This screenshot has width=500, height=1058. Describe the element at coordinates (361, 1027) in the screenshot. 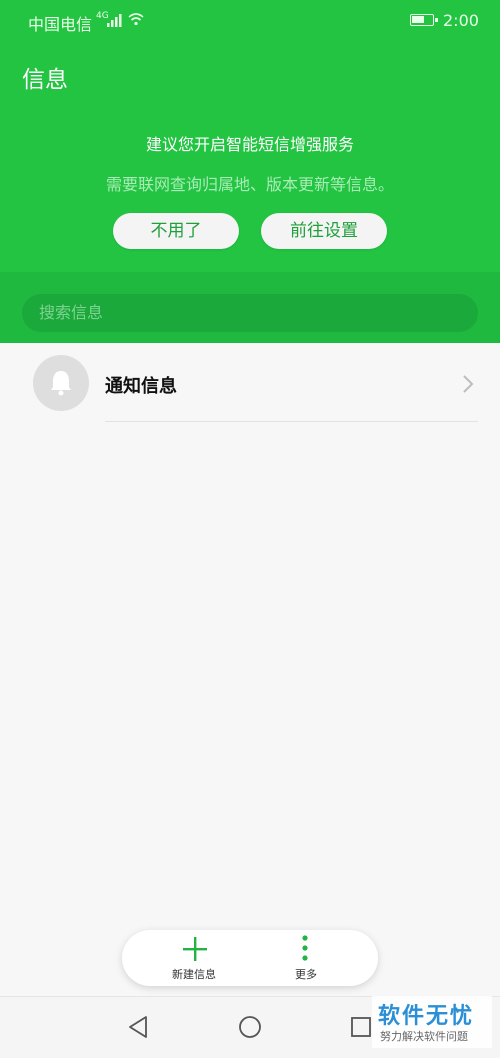

I see `recents-icon` at that location.